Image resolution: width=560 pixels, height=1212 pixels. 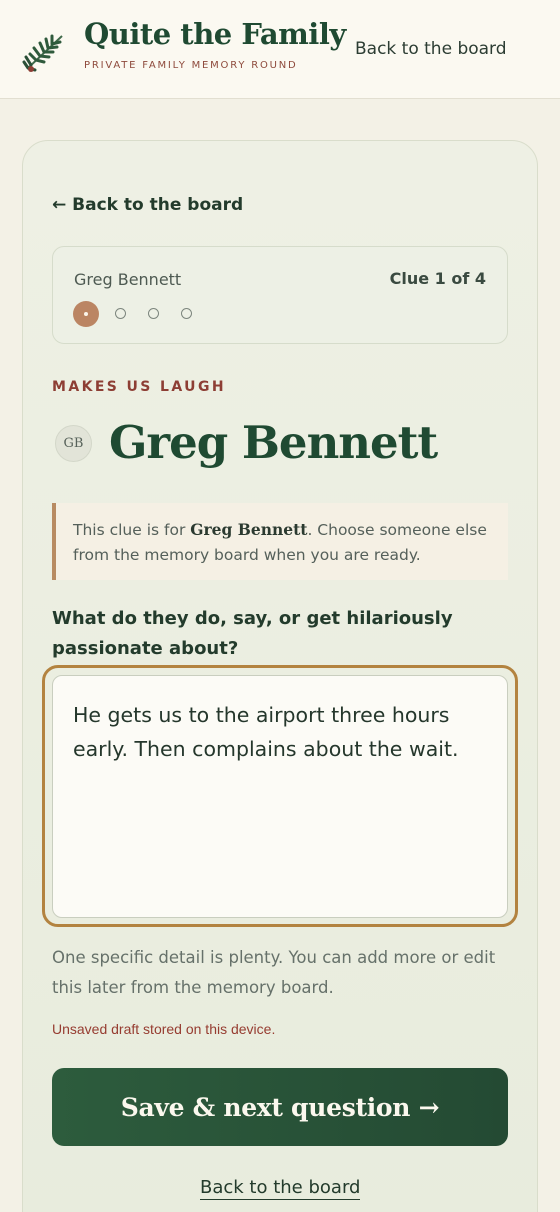 What do you see at coordinates (164, 1029) in the screenshot?
I see `draft-status: Unsaved draft stored on this device.` at bounding box center [164, 1029].